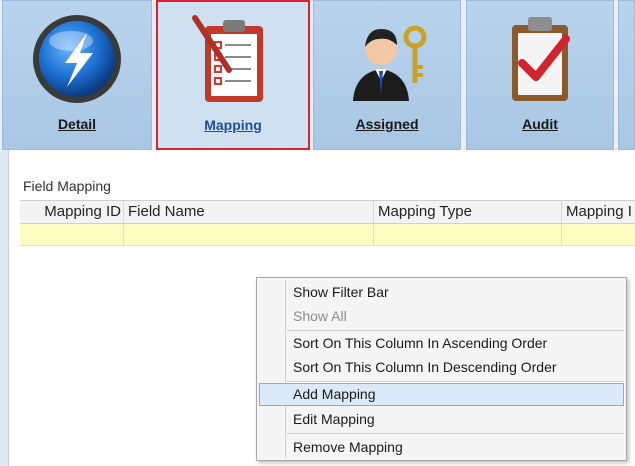  I want to click on new-row-extra-cell, so click(598, 234).